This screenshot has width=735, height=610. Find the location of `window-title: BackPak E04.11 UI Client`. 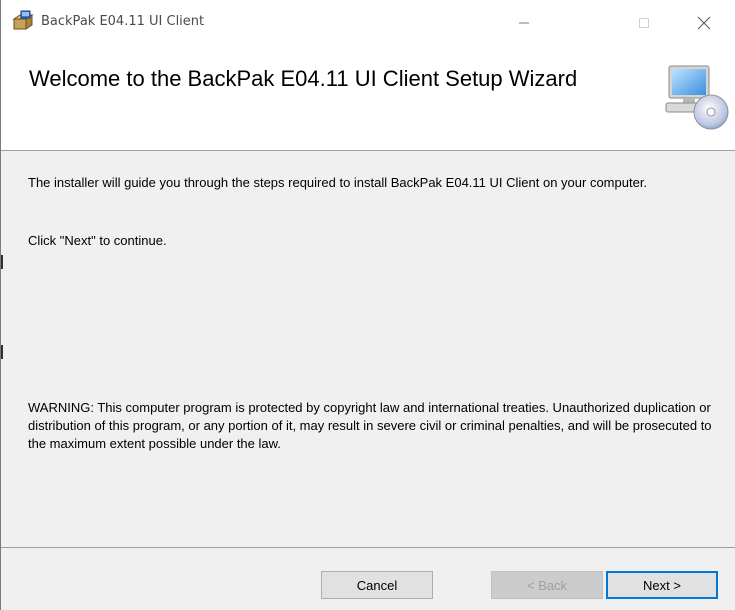

window-title: BackPak E04.11 UI Client is located at coordinates (123, 21).